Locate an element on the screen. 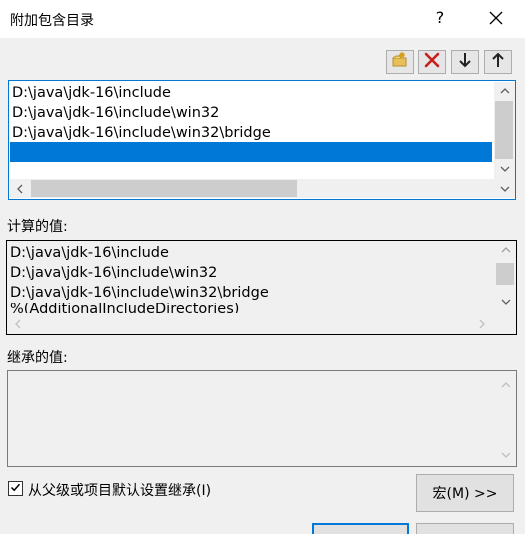 The width and height of the screenshot is (525, 534). arrow-down-icon is located at coordinates (465, 62).